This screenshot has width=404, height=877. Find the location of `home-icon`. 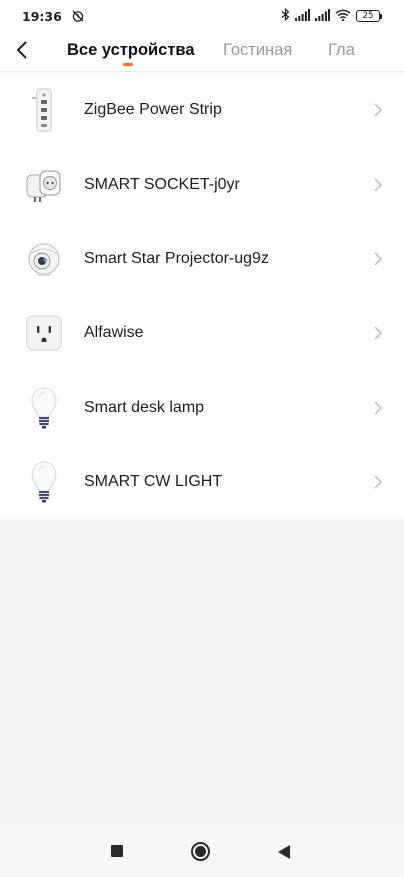

home-icon is located at coordinates (200, 851).